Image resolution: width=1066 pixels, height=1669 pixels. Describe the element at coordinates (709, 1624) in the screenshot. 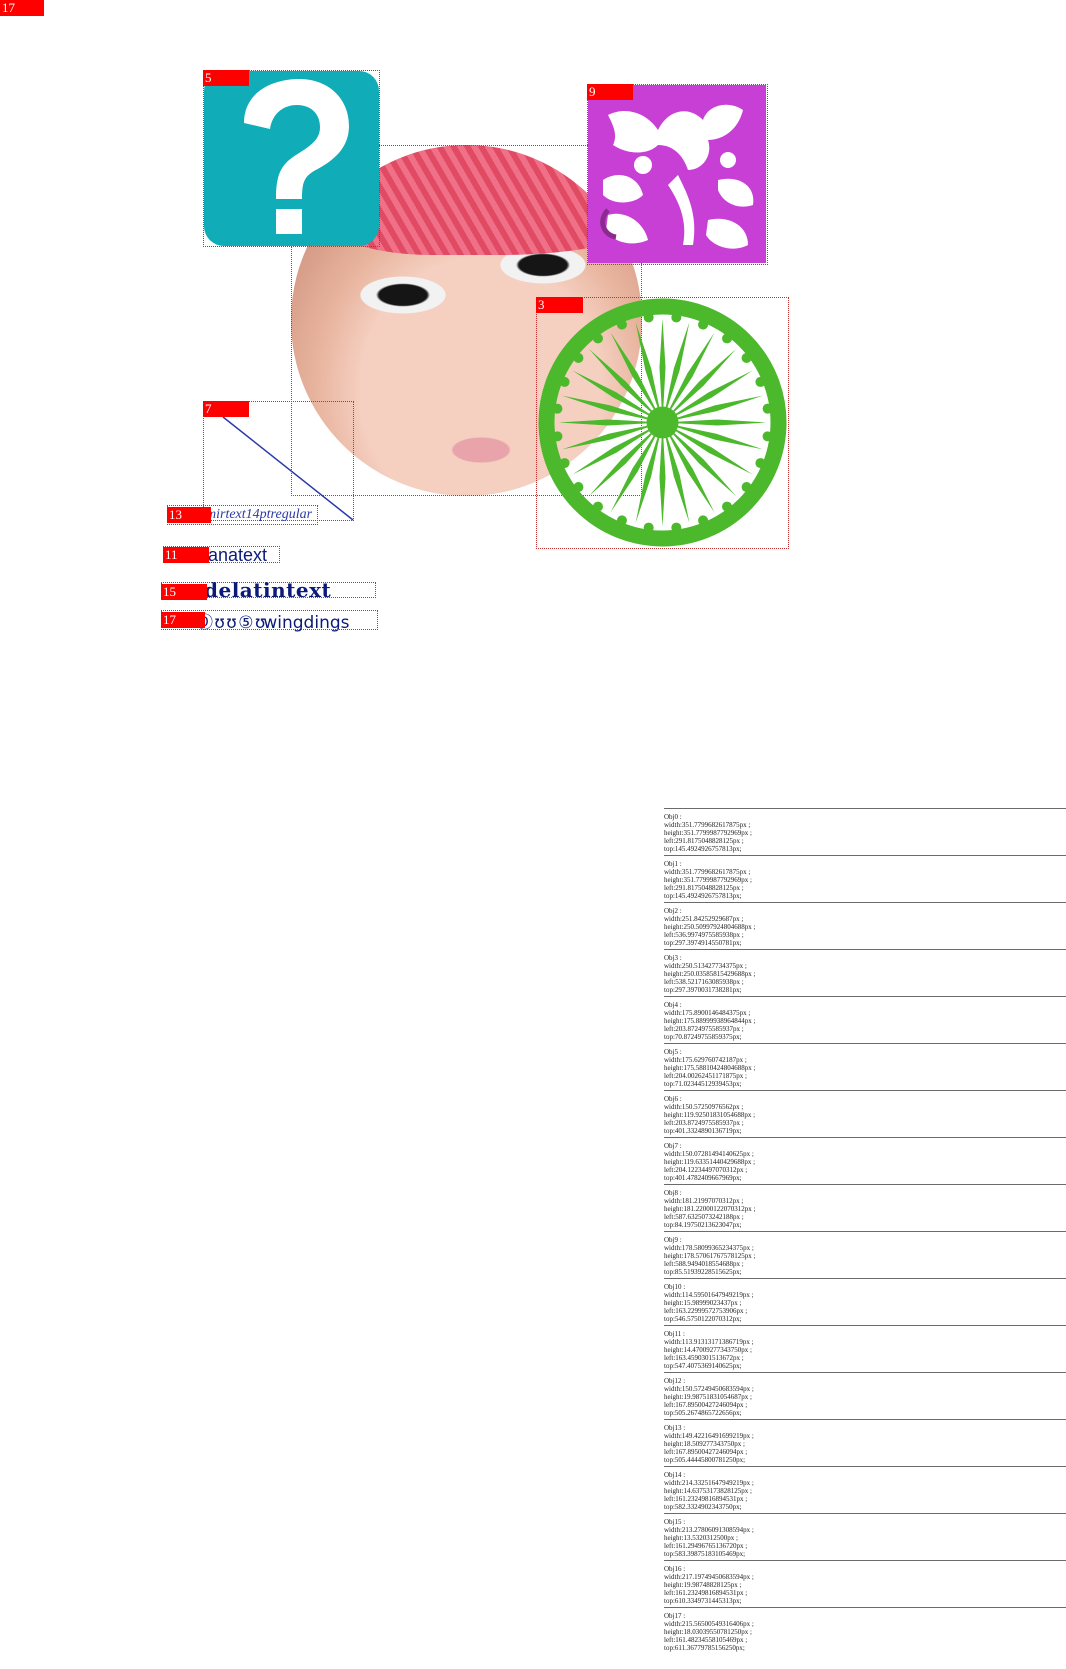

I see `object-width: width:215.56500549316406px ;` at that location.